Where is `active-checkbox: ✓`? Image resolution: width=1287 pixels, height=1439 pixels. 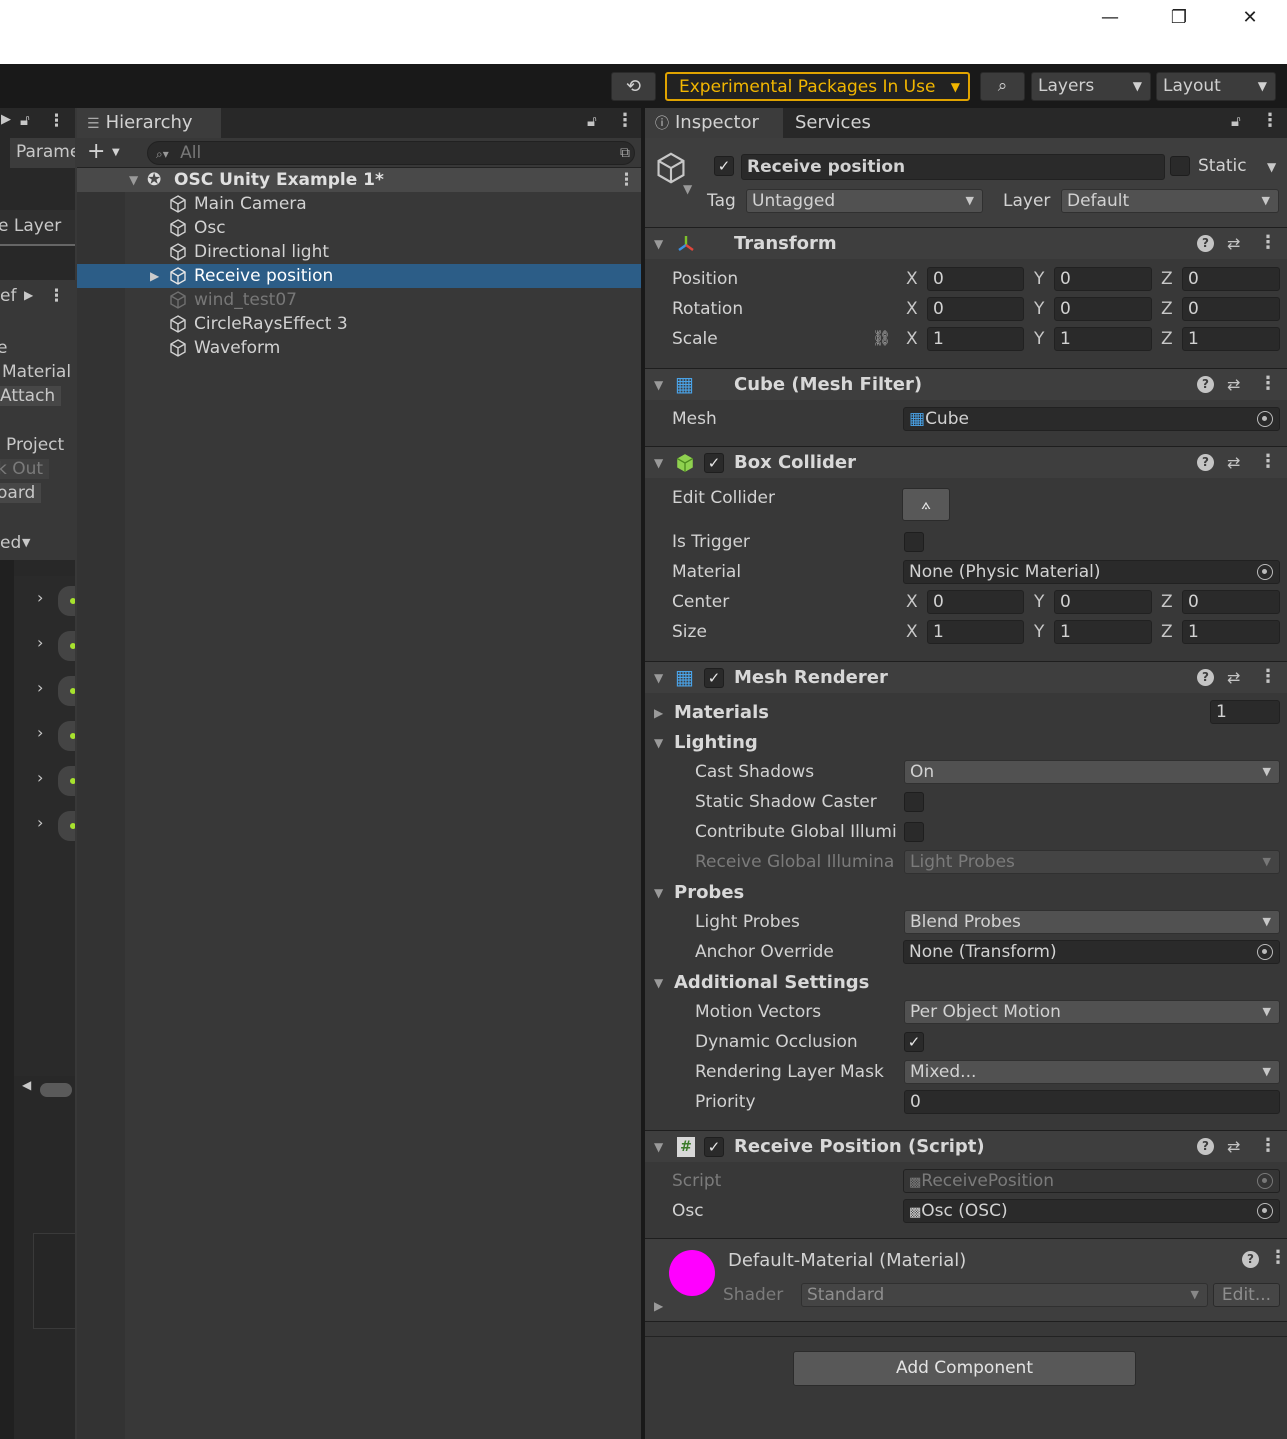 active-checkbox: ✓ is located at coordinates (724, 166).